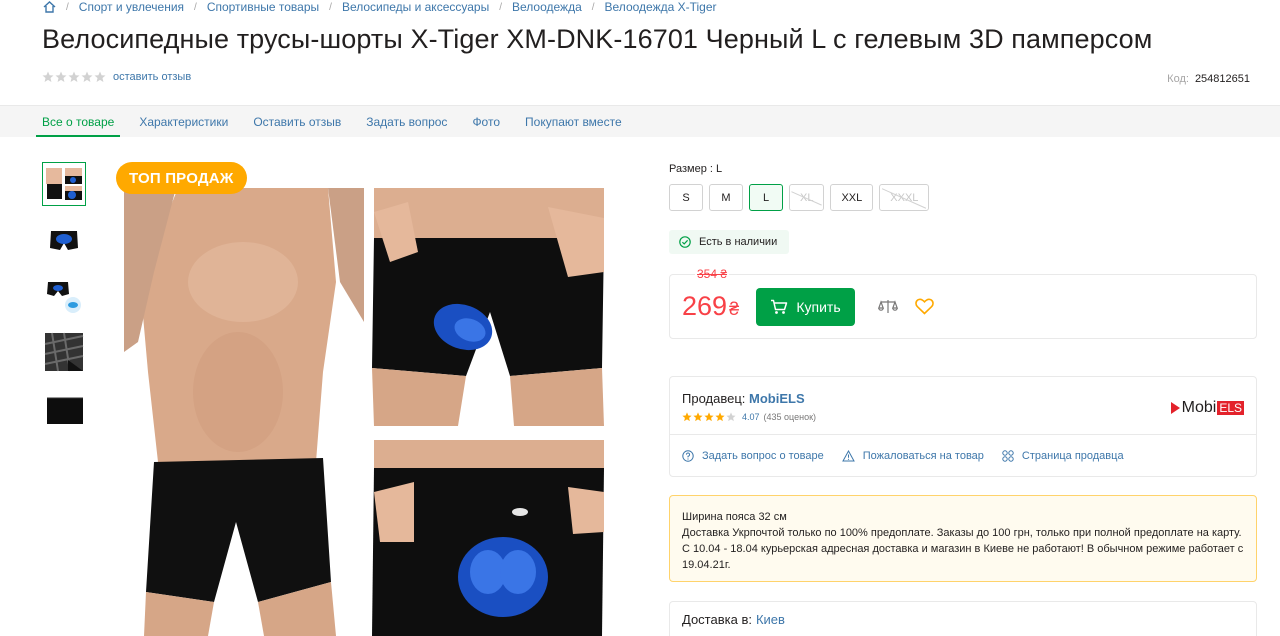  I want to click on seller-logo-text: Mobi, so click(1199, 407).